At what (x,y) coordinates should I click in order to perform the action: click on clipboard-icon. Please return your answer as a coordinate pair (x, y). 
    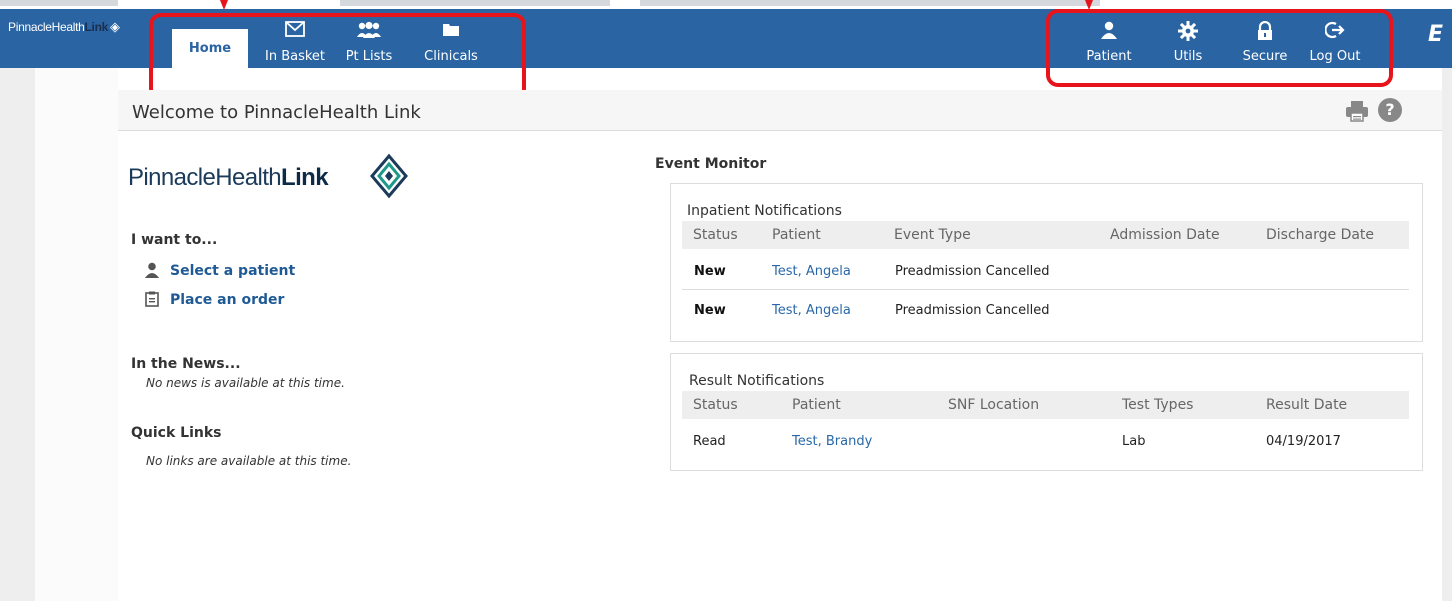
    Looking at the image, I should click on (153, 299).